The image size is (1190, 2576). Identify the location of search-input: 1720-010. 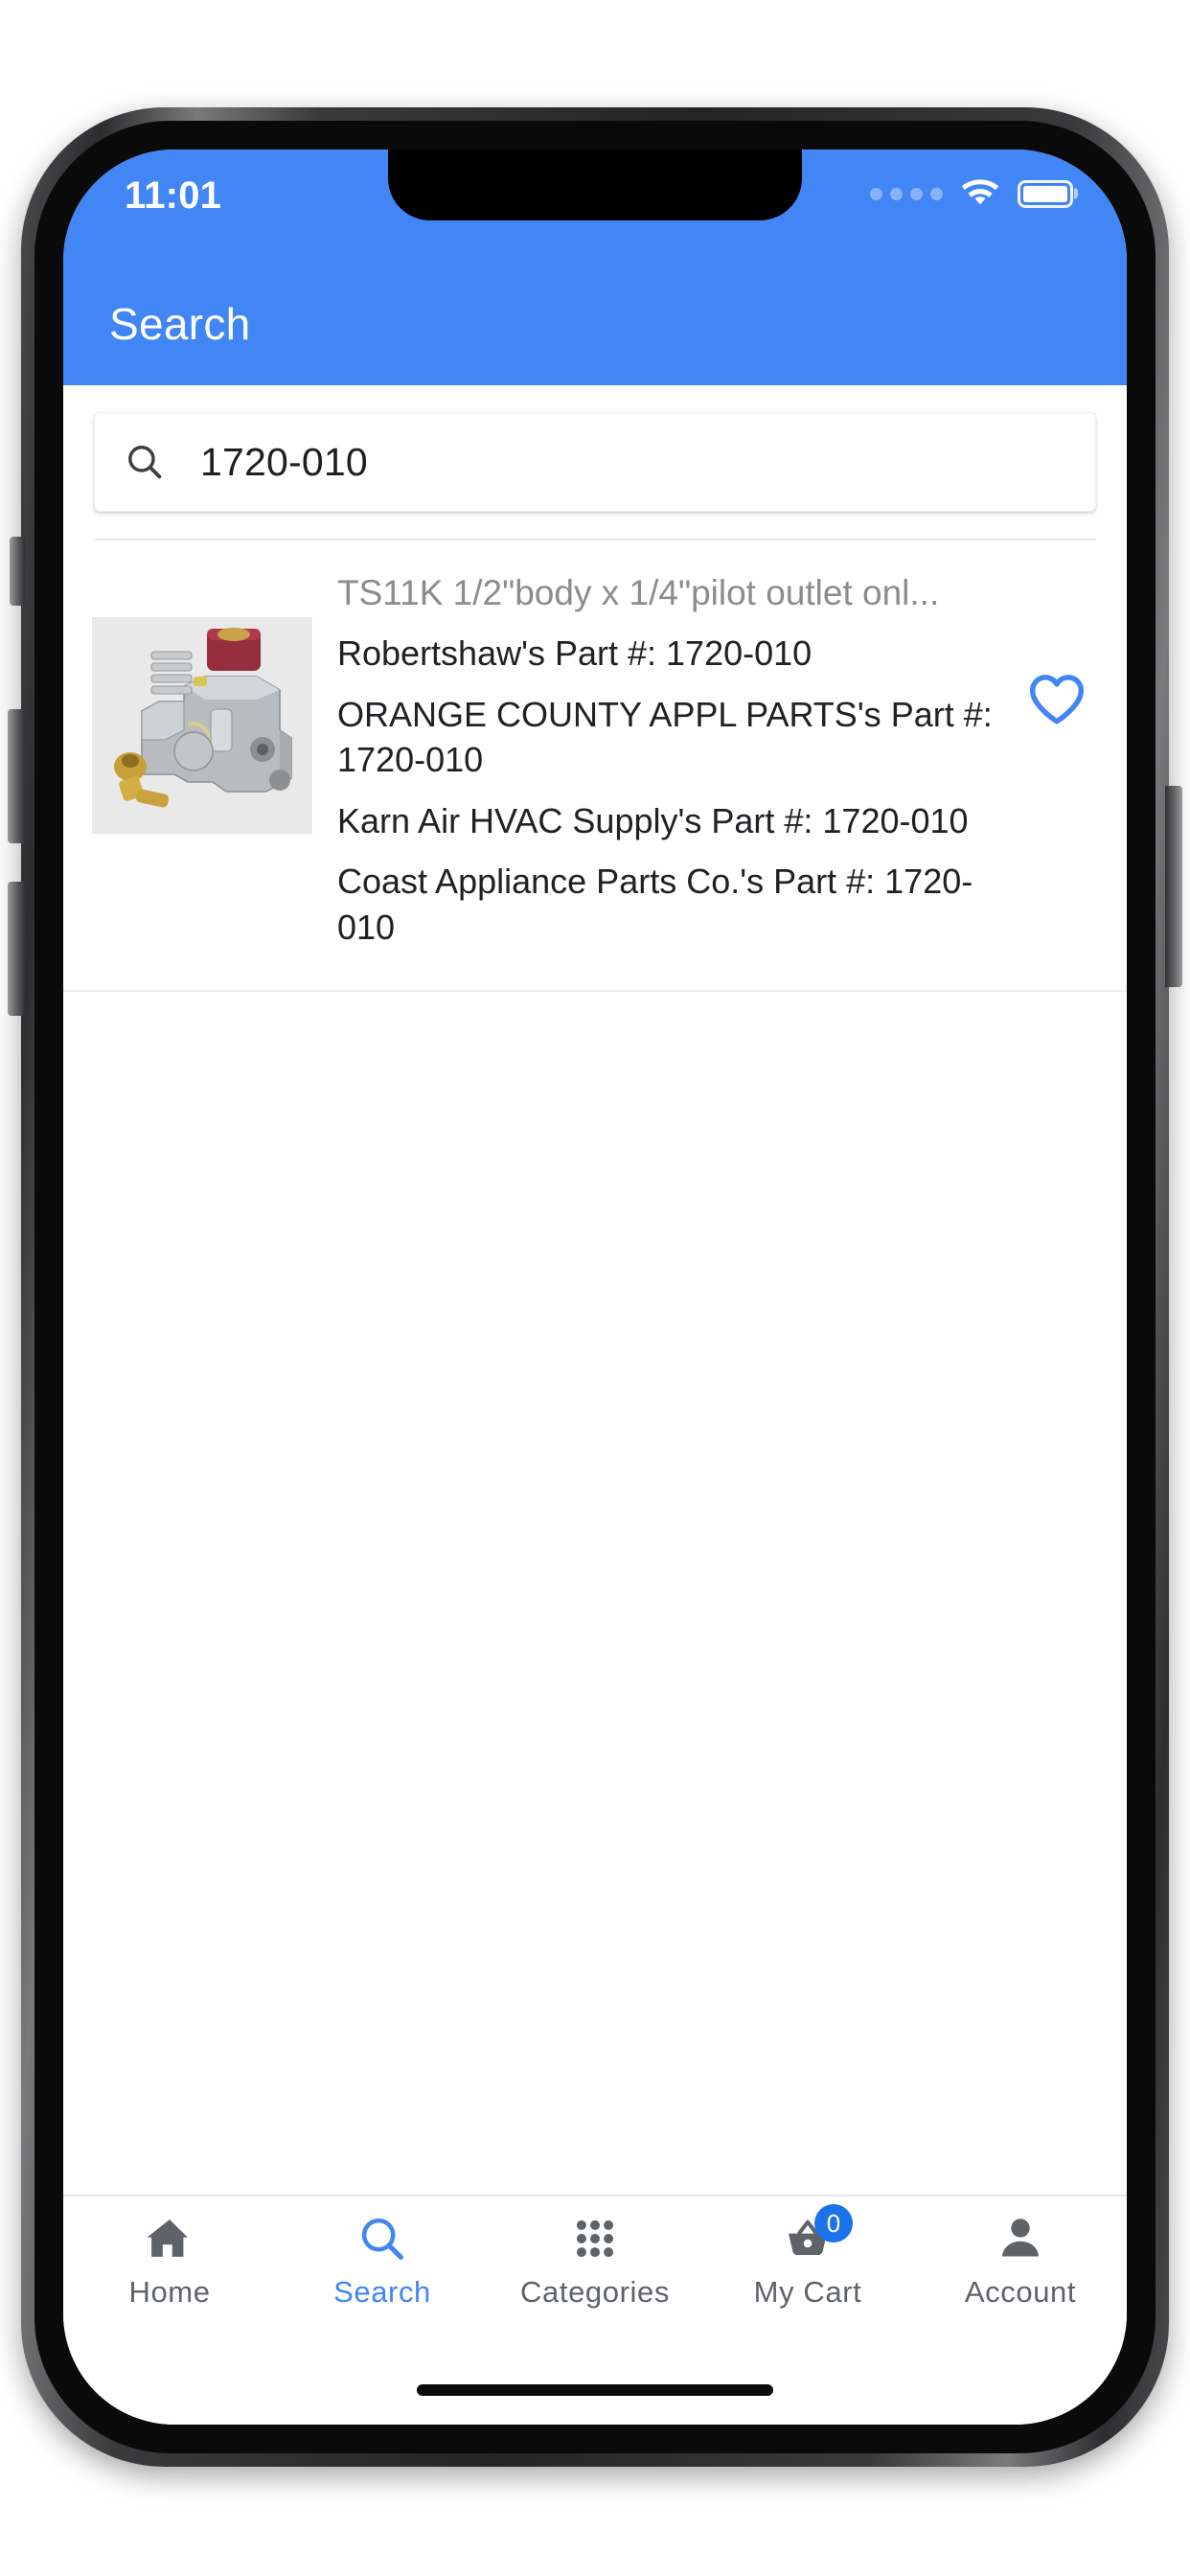
(595, 462).